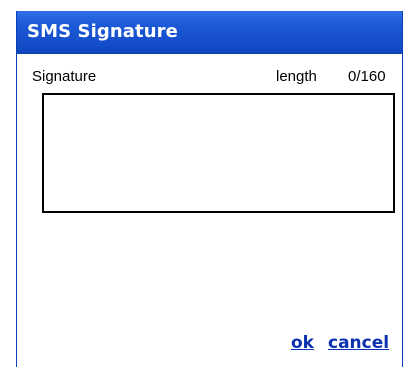 The image size is (403, 367). What do you see at coordinates (209, 32) in the screenshot?
I see `title-bar: SMS Signature` at bounding box center [209, 32].